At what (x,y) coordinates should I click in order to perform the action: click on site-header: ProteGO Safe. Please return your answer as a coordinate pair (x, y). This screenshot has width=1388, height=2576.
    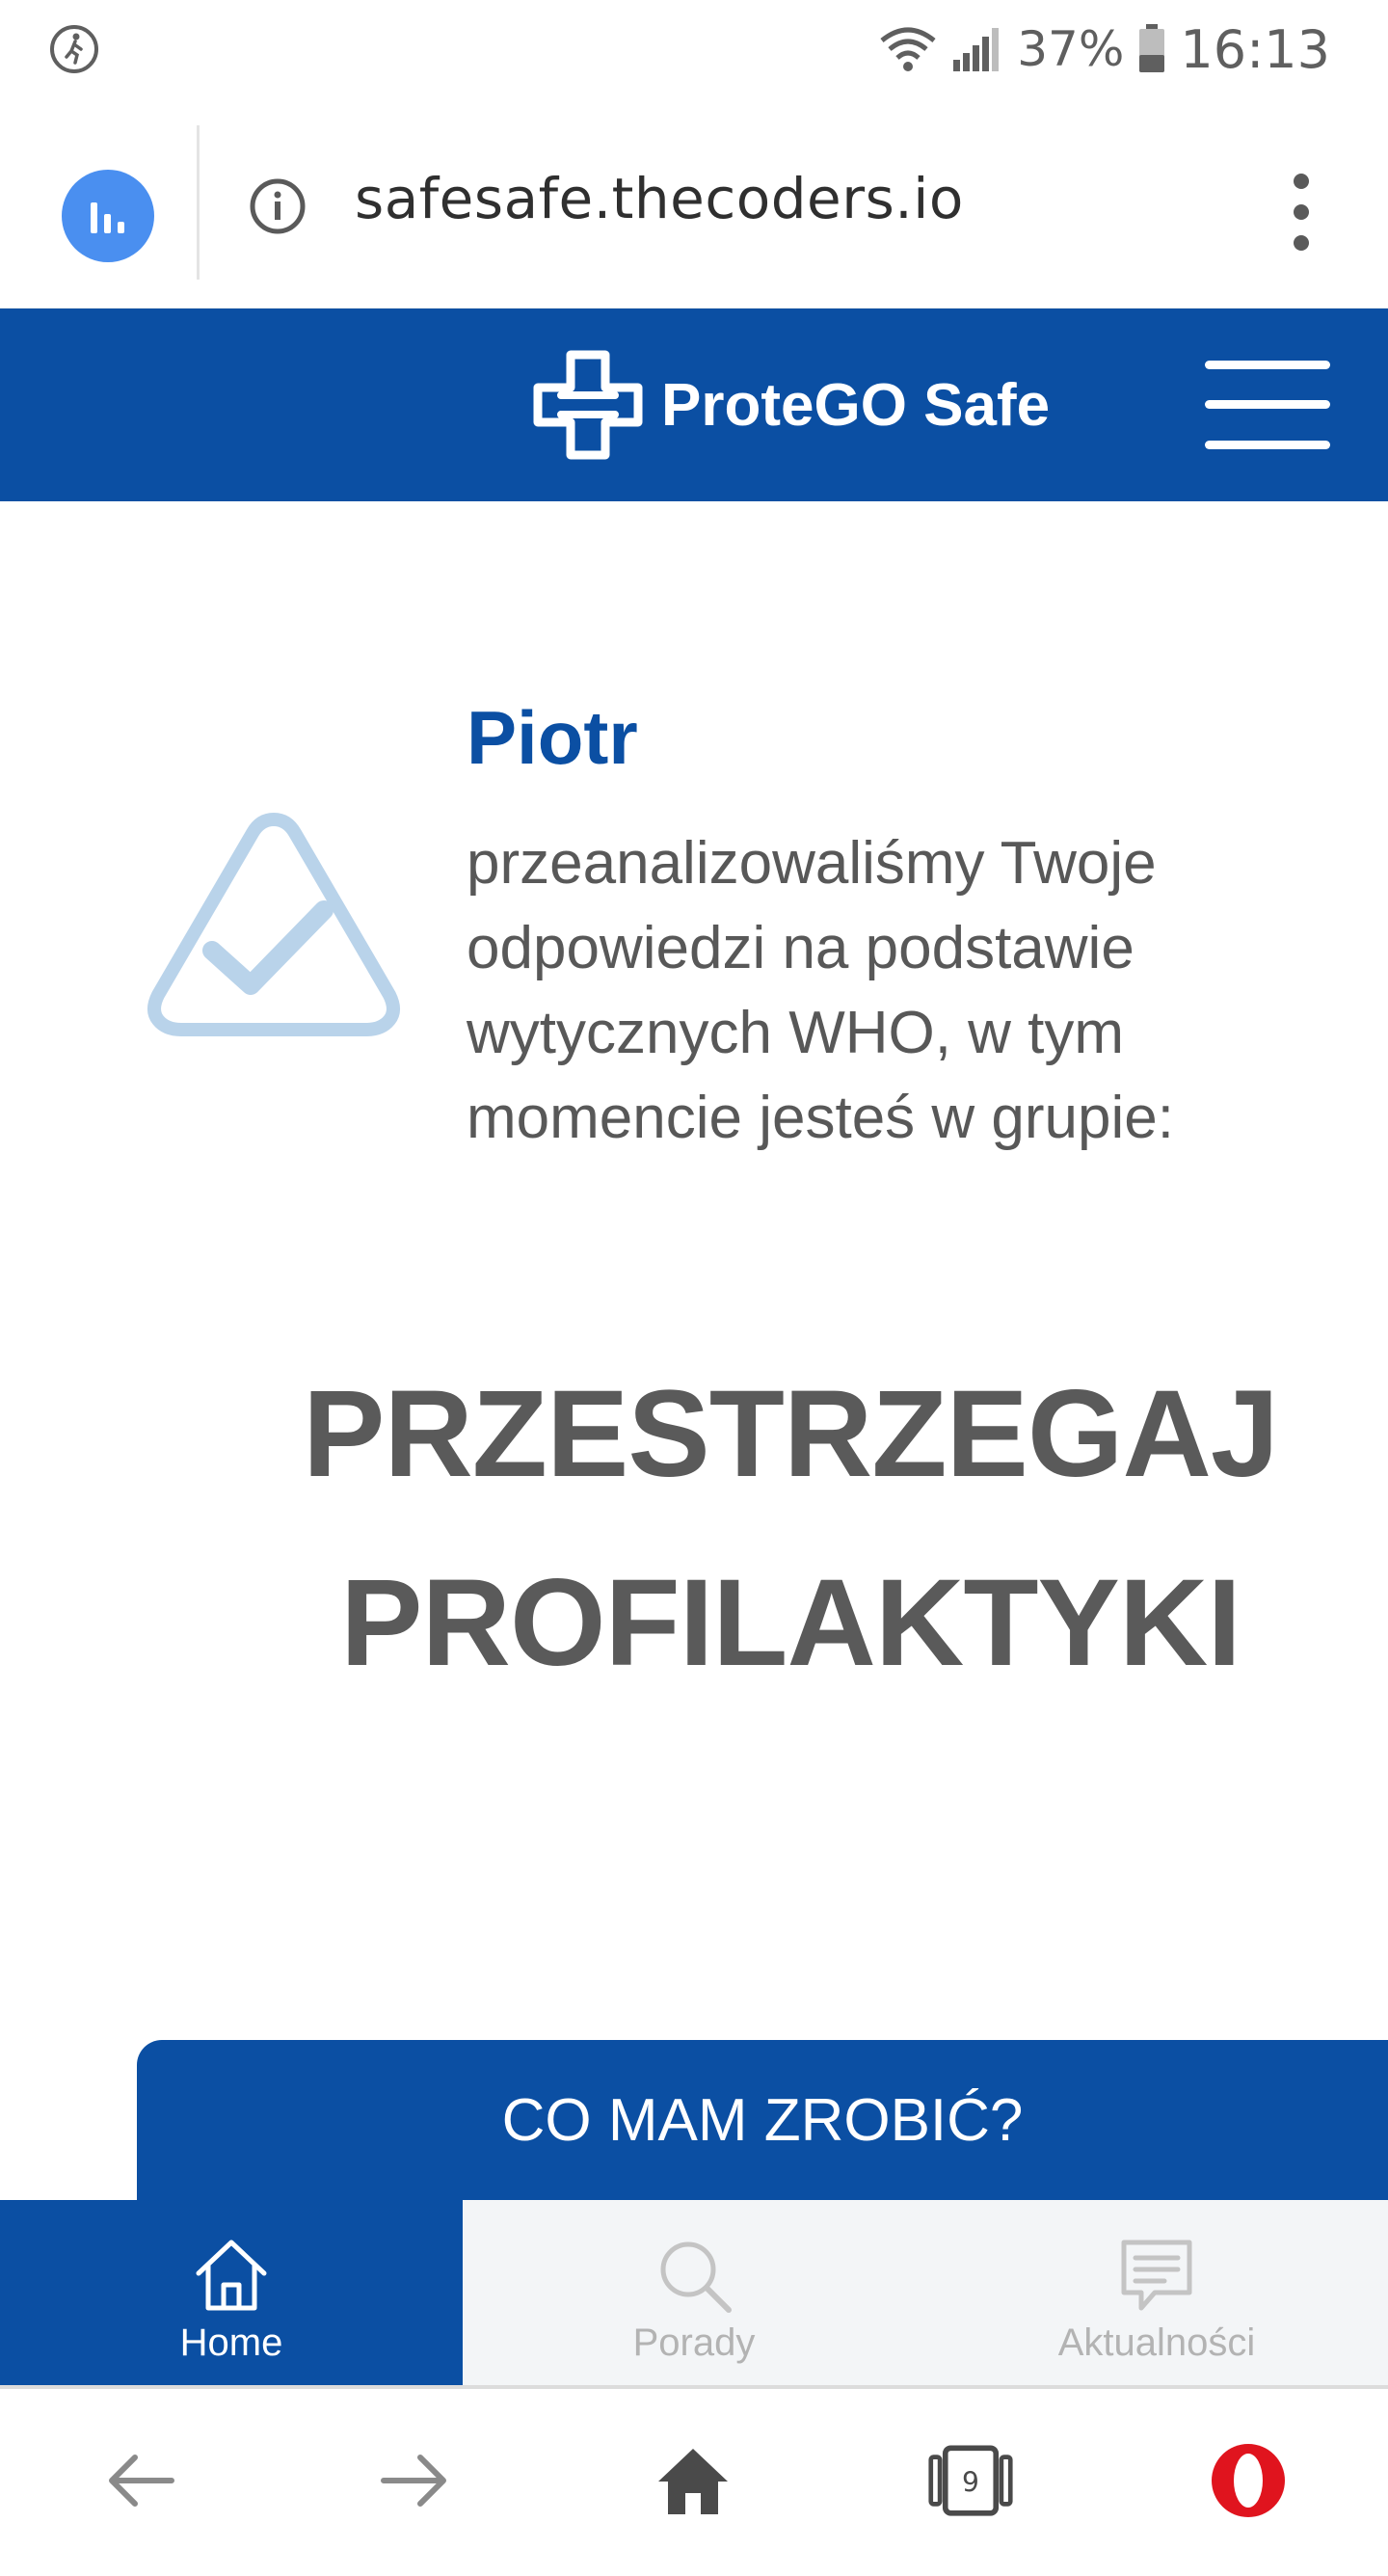
    Looking at the image, I should click on (694, 405).